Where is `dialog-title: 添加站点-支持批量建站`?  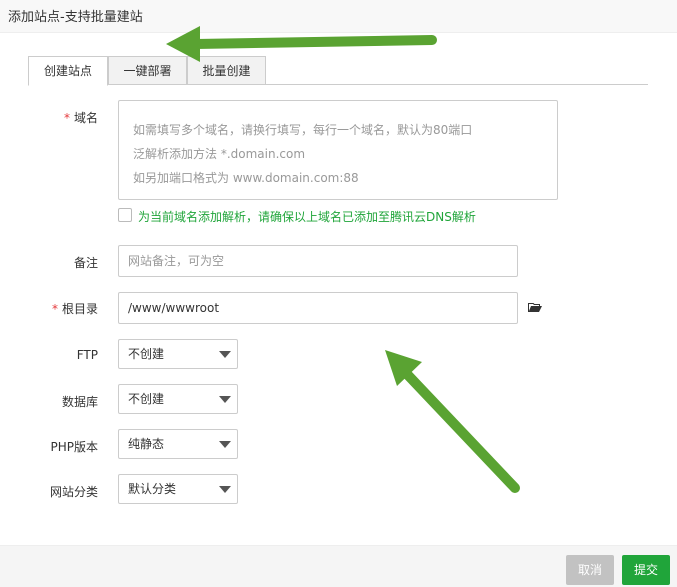
dialog-title: 添加站点-支持批量建站 is located at coordinates (75, 17).